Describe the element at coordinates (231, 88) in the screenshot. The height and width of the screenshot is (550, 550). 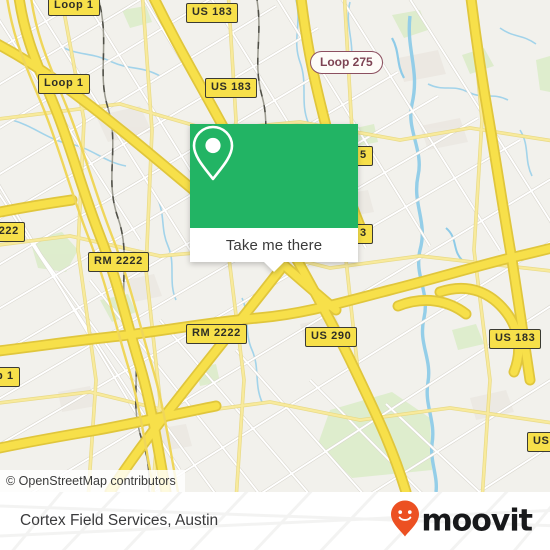
I see `road-shield-us-183-upper: US 183` at that location.